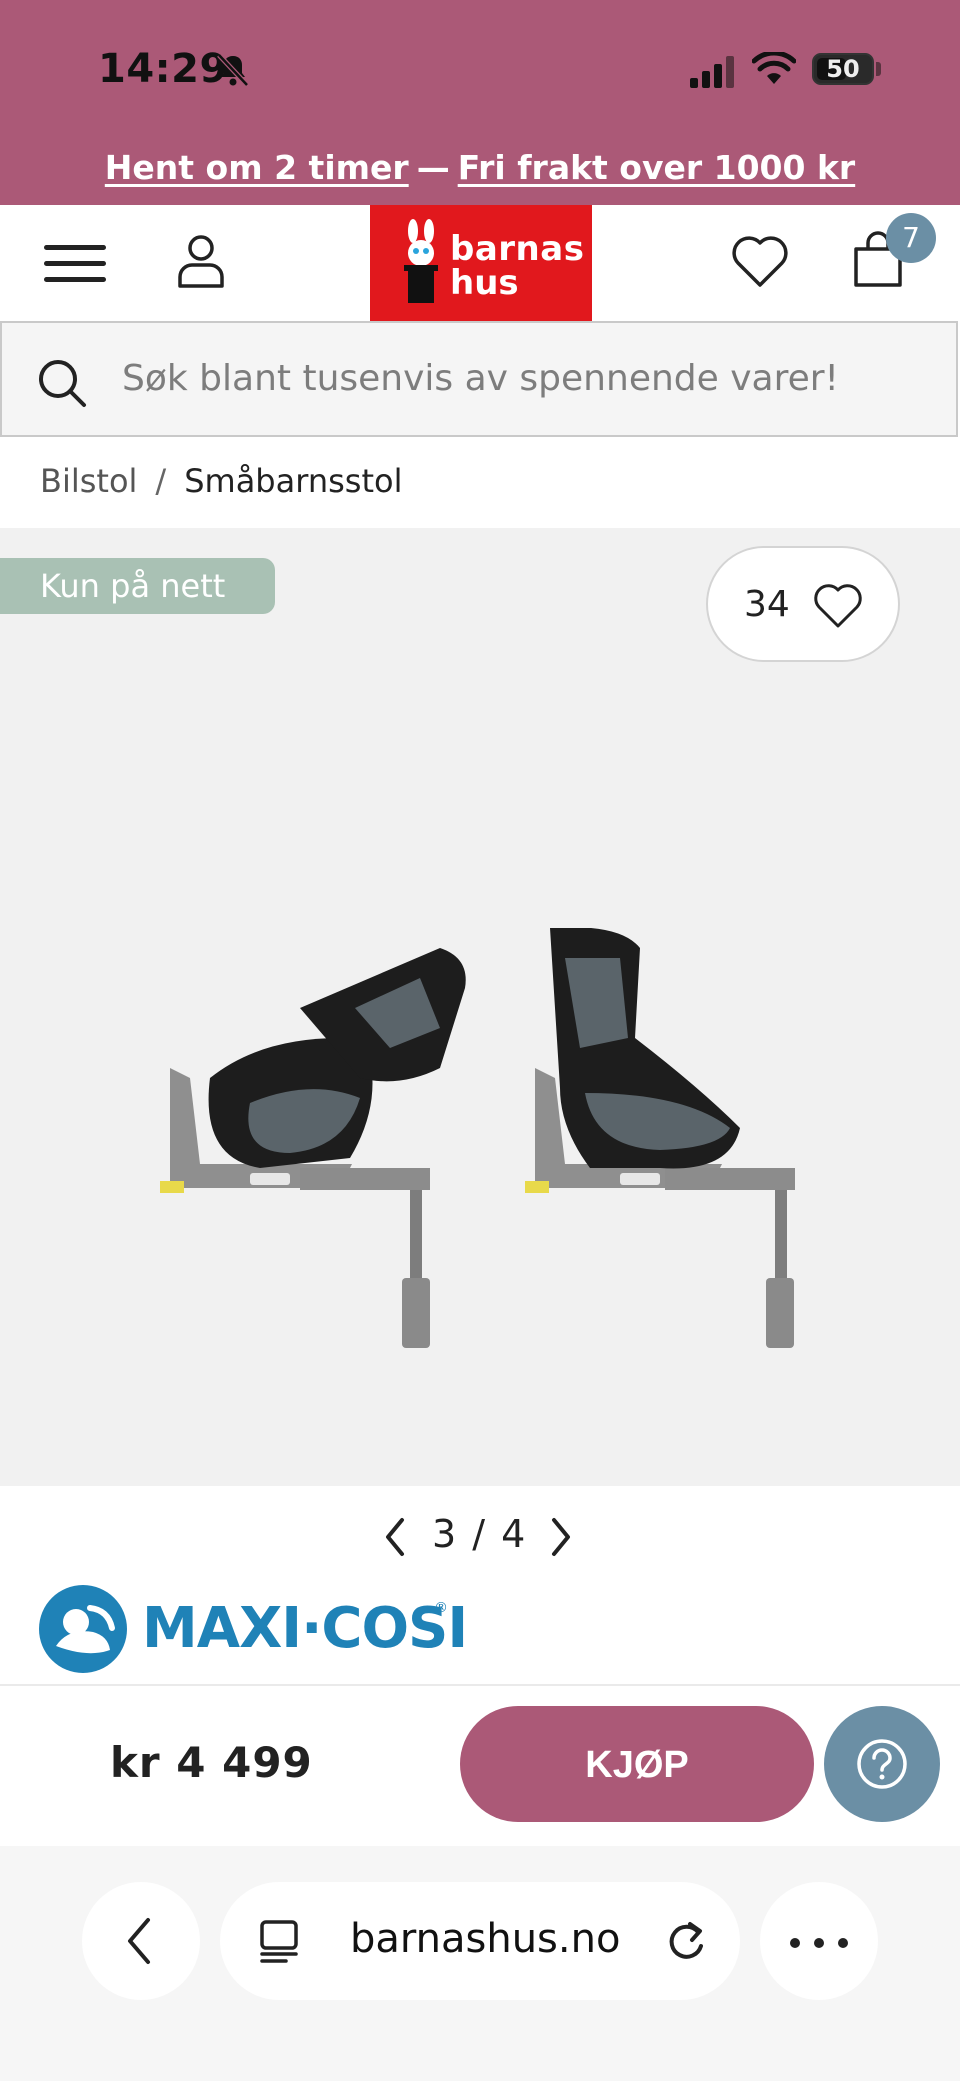  I want to click on product-price: kr 4 499, so click(211, 1762).